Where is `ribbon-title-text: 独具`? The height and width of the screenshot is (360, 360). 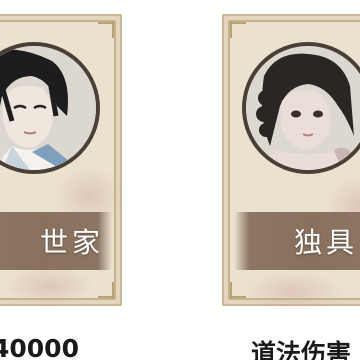 ribbon-title-text: 独具 is located at coordinates (325, 242).